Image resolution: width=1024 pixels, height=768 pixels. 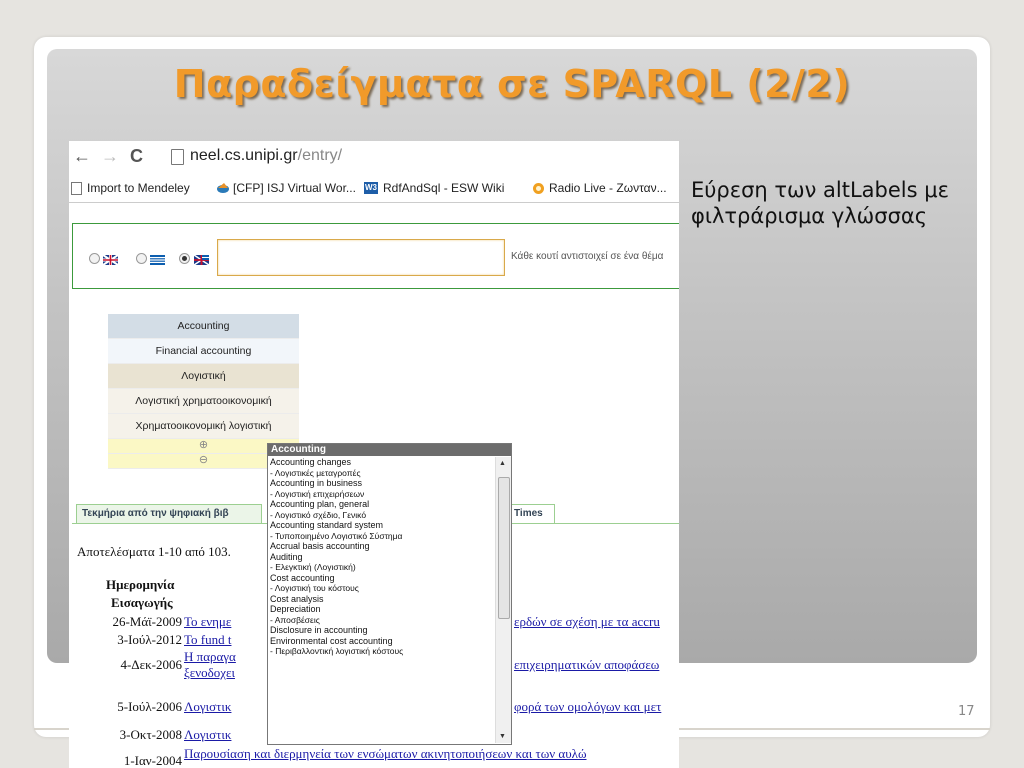 I want to click on col-header-entry: Εισαγωγής, so click(x=142, y=602).